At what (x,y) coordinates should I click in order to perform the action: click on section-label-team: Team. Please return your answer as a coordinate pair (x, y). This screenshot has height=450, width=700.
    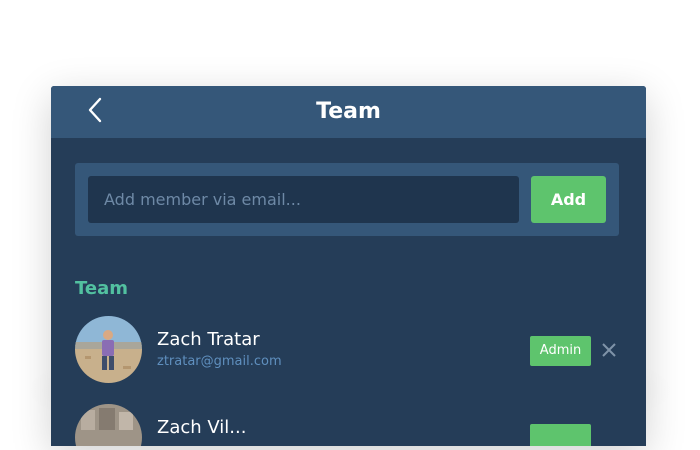
    Looking at the image, I should click on (101, 288).